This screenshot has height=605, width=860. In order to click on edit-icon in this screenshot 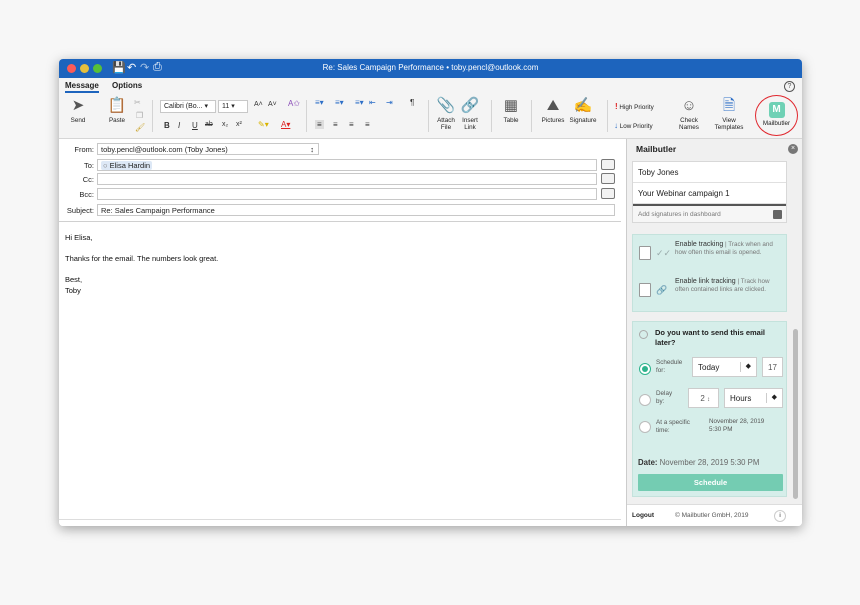, I will do `click(777, 214)`.